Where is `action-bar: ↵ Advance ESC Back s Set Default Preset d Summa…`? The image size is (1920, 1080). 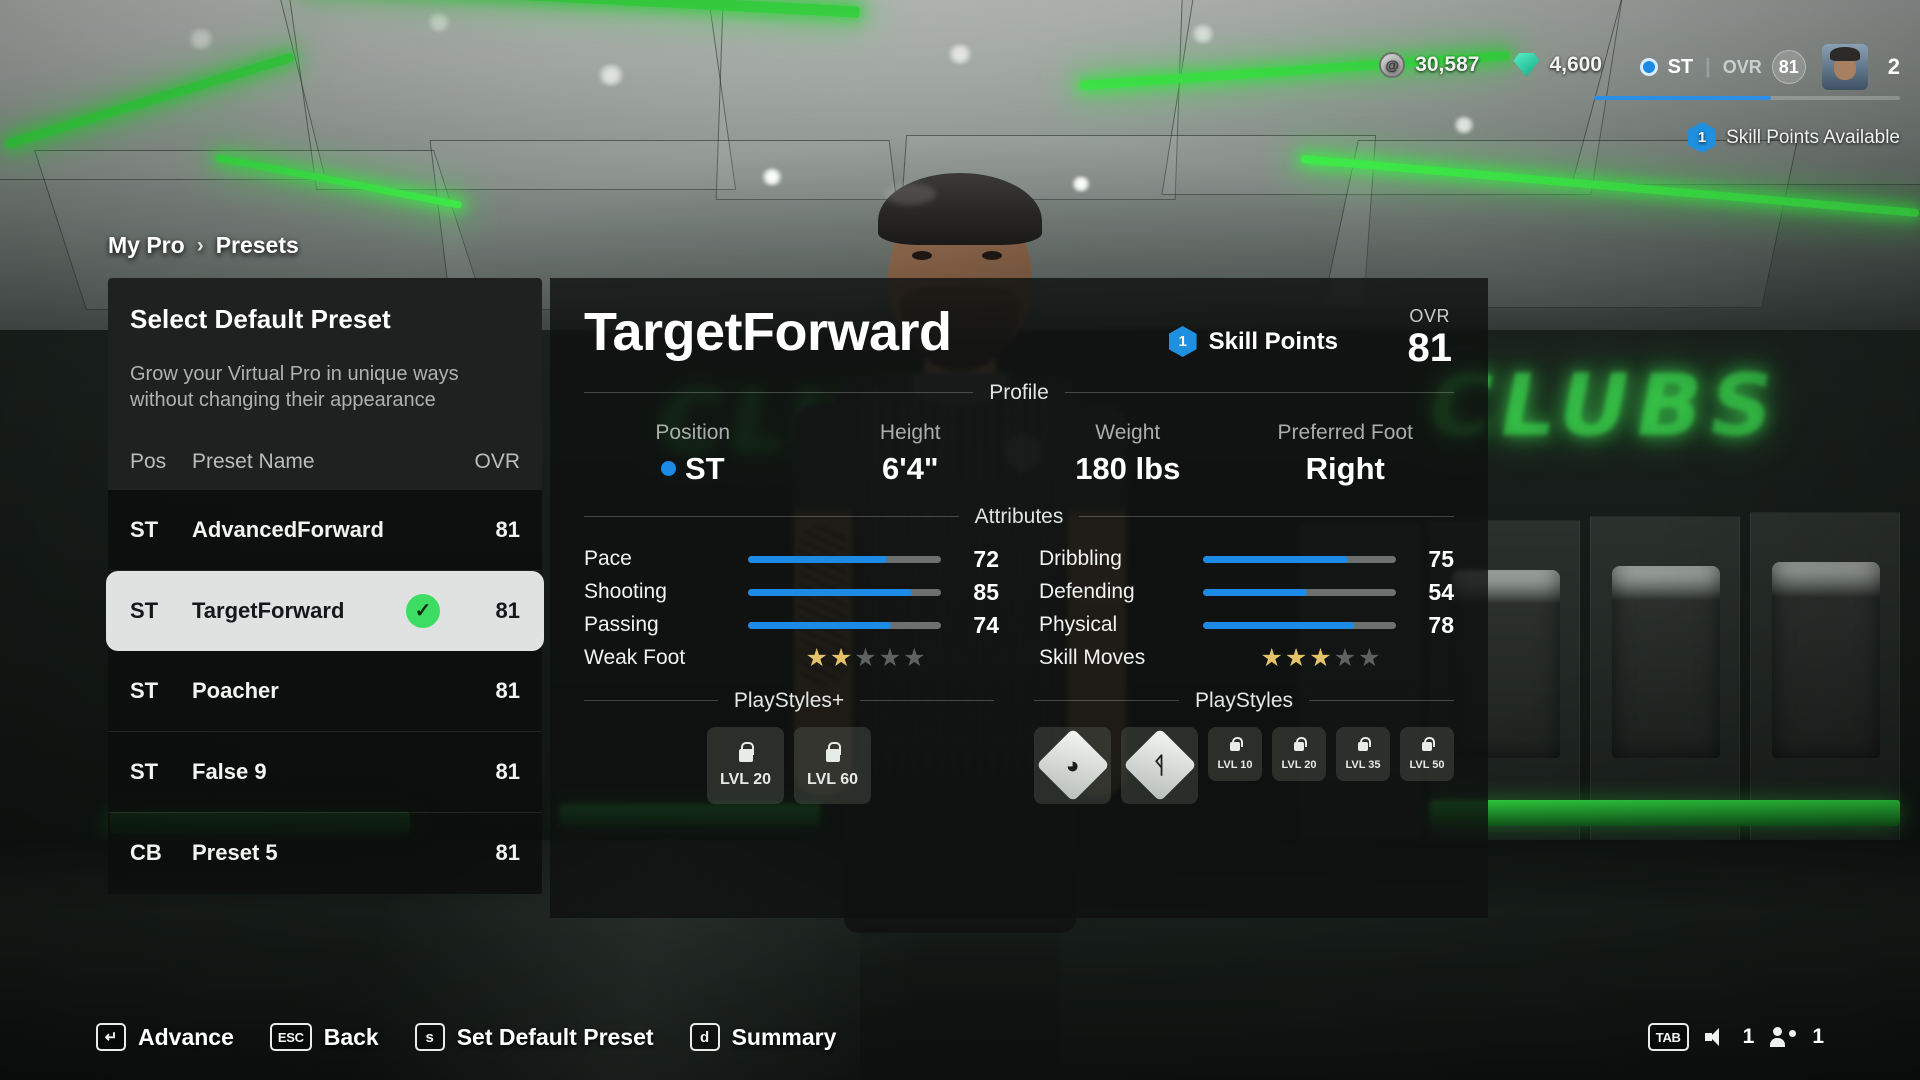 action-bar: ↵ Advance ESC Back s Set Default Preset d Summa… is located at coordinates (960, 1037).